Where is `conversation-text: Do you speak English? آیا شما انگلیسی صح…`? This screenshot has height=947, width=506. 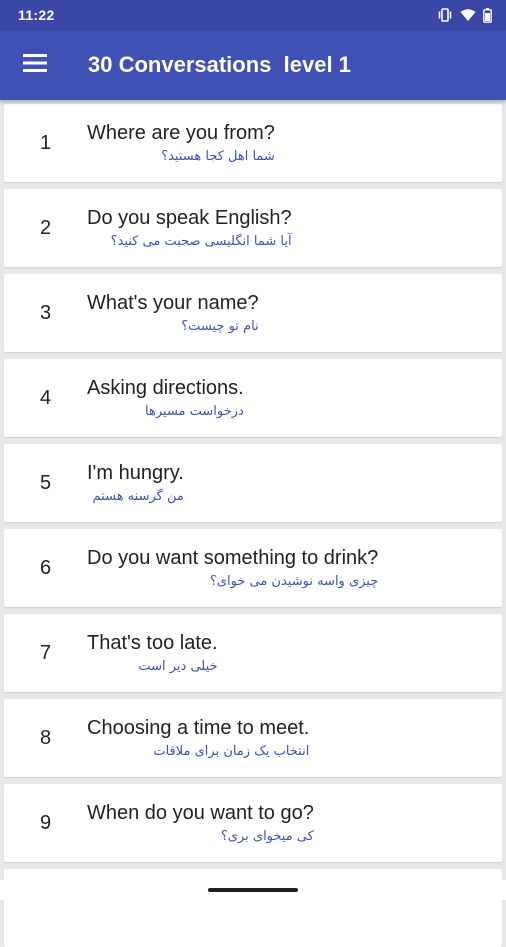
conversation-text: Do you speak English? آیا شما انگلیسی صح… is located at coordinates (189, 228).